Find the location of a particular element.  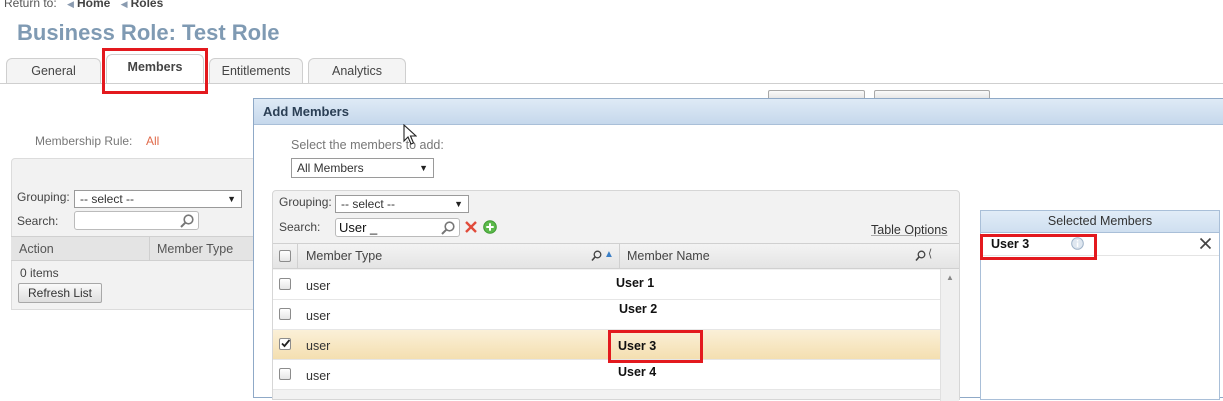

clear-search-icon is located at coordinates (471, 227).